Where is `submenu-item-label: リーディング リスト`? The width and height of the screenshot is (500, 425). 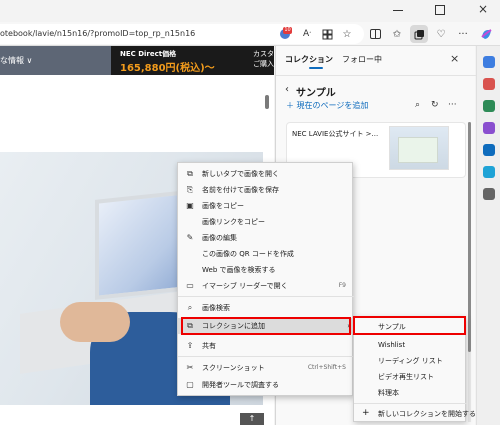
submenu-item-label: リーディング リスト is located at coordinates (410, 361).